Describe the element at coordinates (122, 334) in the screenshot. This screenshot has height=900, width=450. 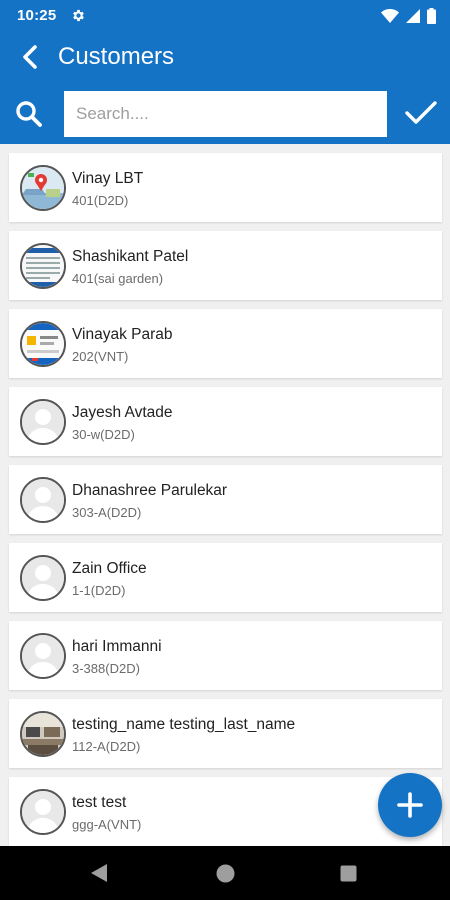
I see `customer-name: Vinayak Parab` at that location.